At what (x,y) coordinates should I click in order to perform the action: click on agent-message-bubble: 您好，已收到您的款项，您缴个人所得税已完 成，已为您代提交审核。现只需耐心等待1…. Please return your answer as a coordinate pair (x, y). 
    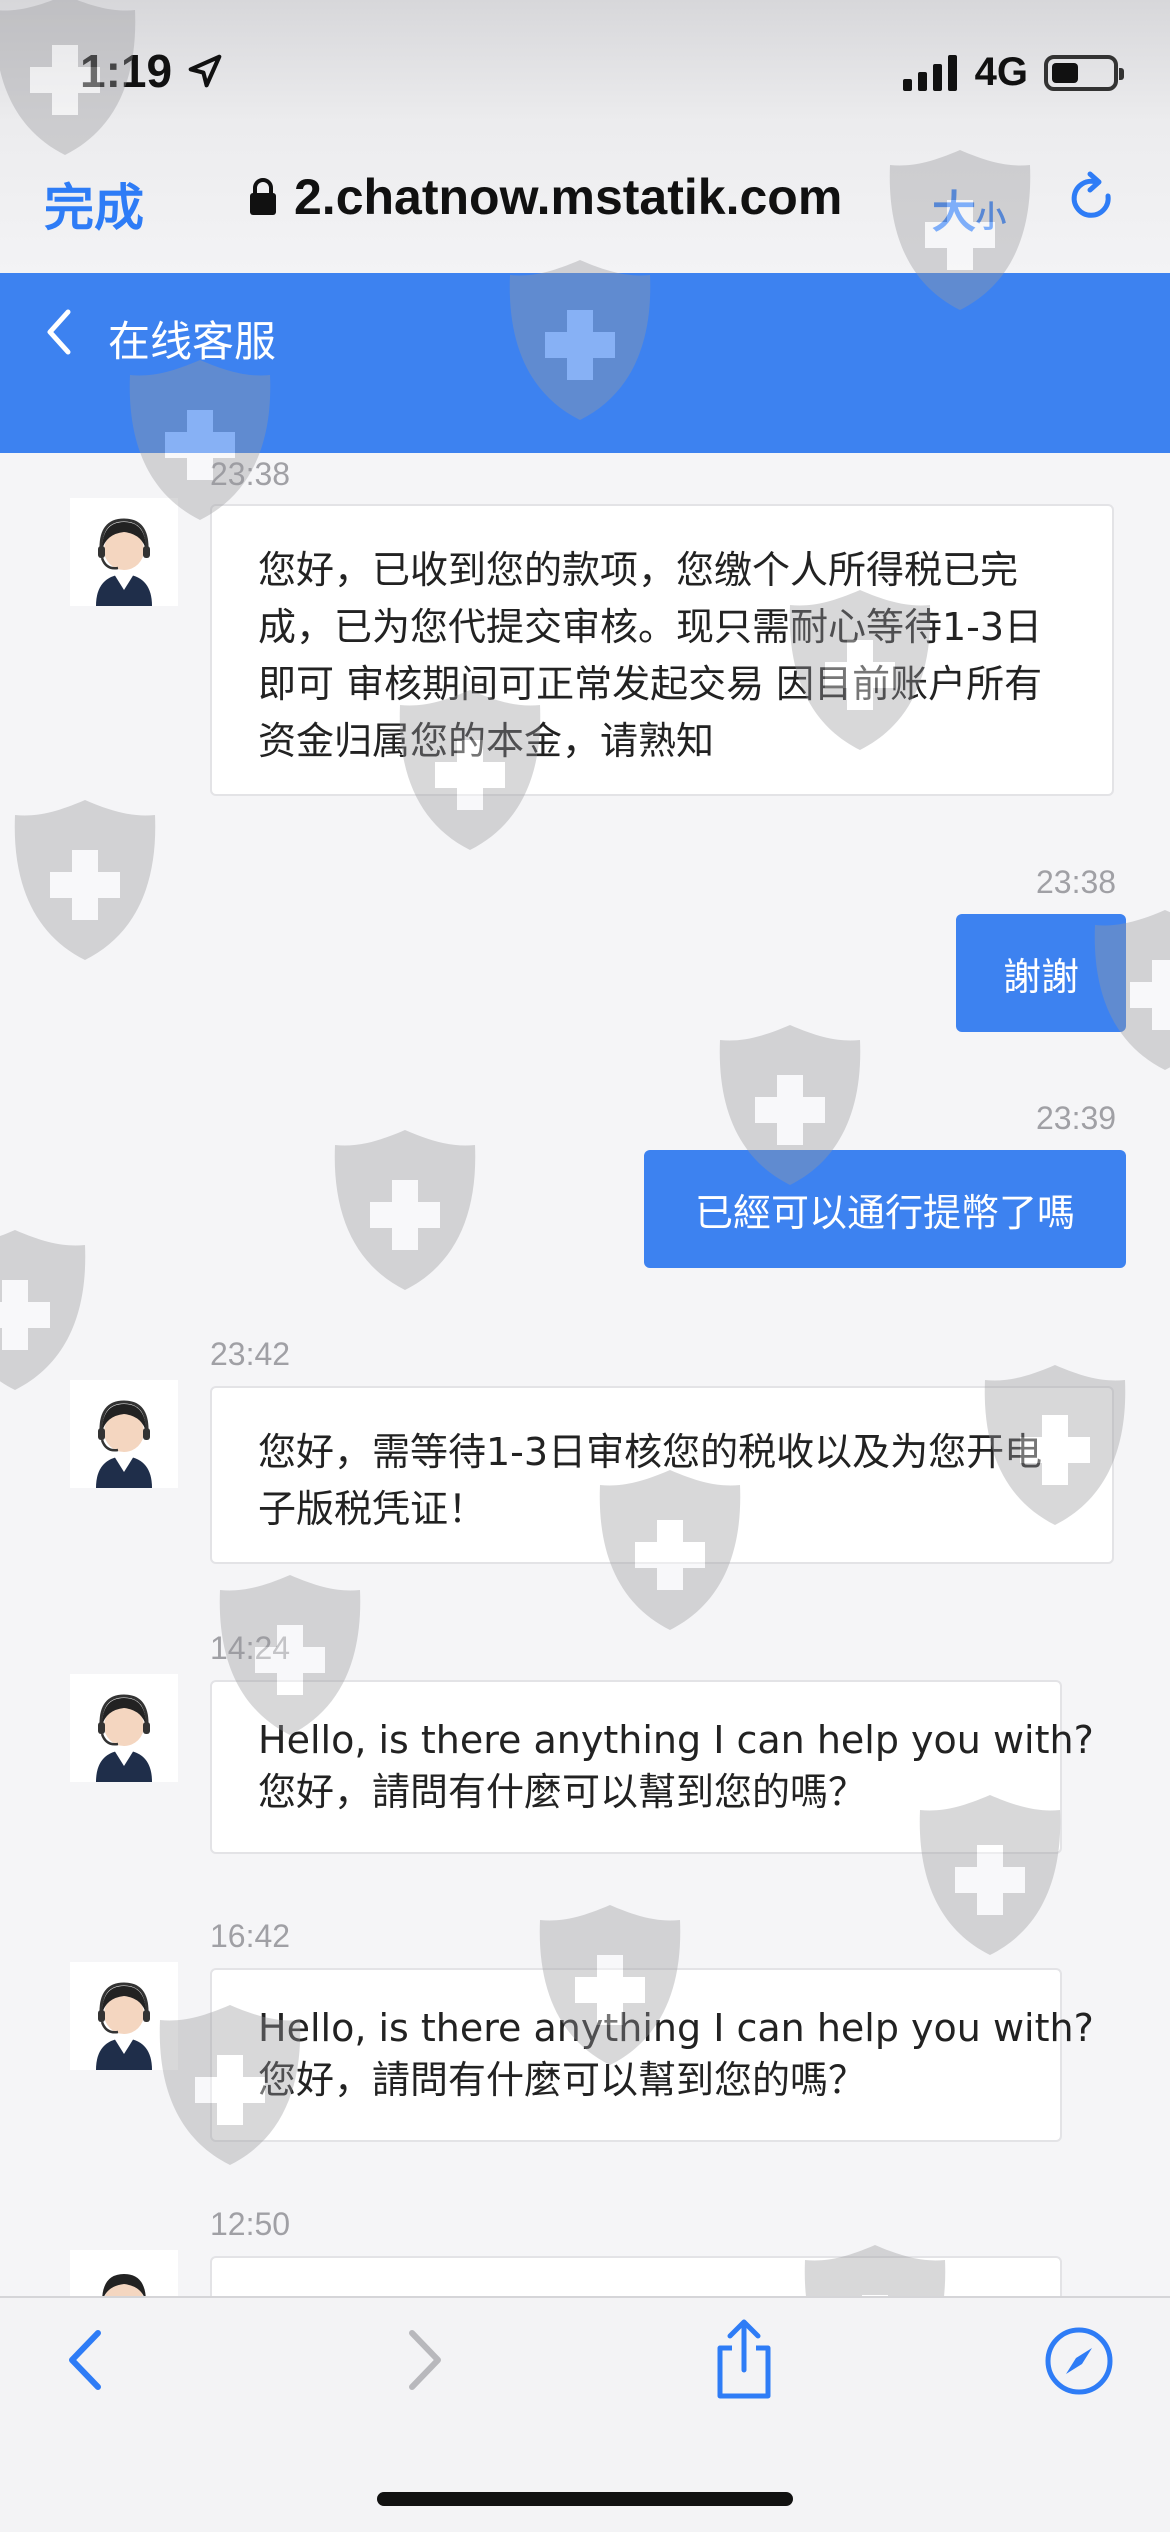
    Looking at the image, I should click on (662, 650).